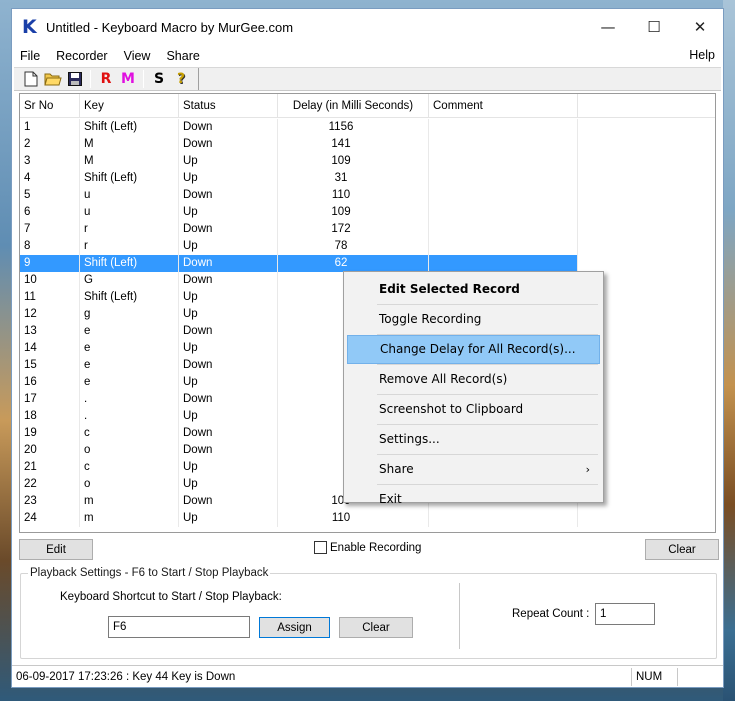 This screenshot has width=735, height=701. Describe the element at coordinates (503, 106) in the screenshot. I see `column-header-comment: Comment` at that location.